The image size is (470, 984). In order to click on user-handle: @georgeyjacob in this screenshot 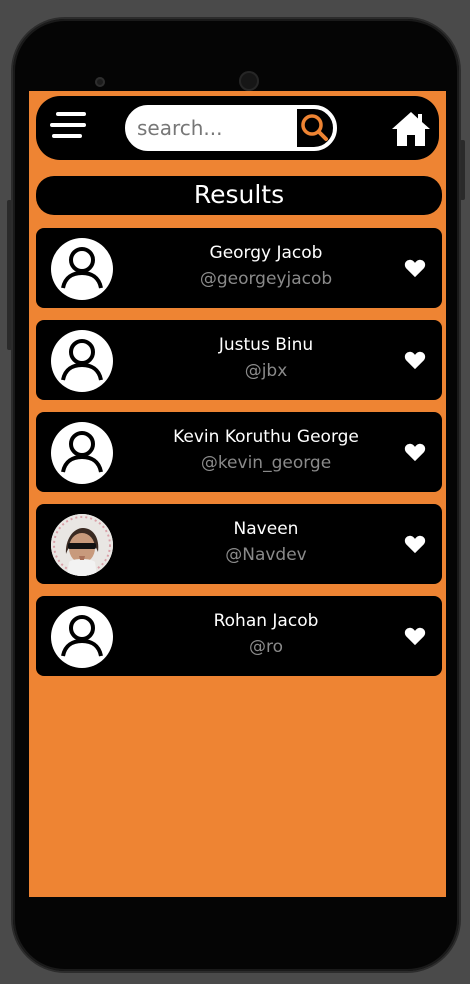, I will do `click(266, 279)`.